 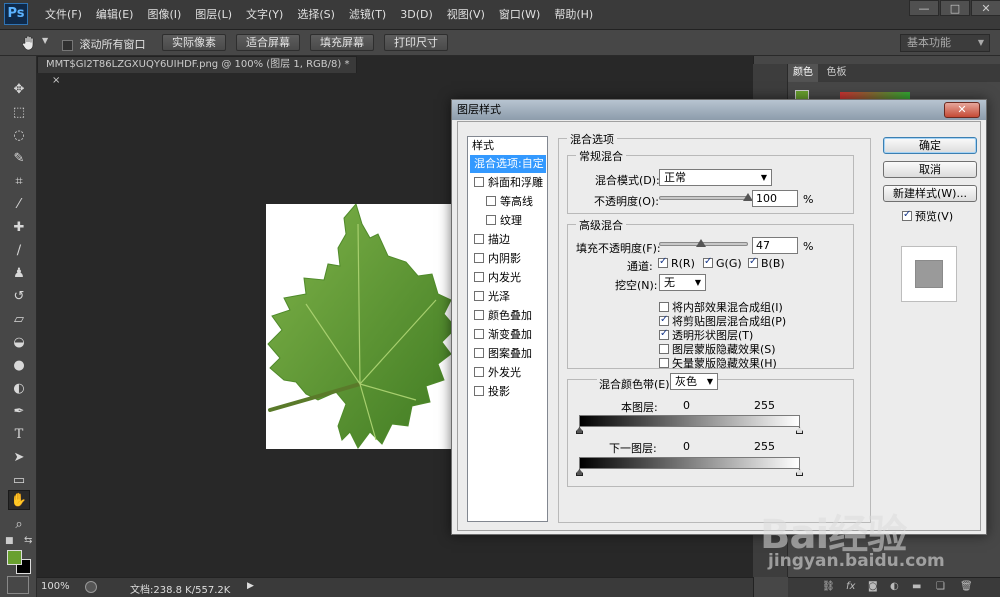 What do you see at coordinates (508, 297) in the screenshot?
I see `style-item: 光泽` at bounding box center [508, 297].